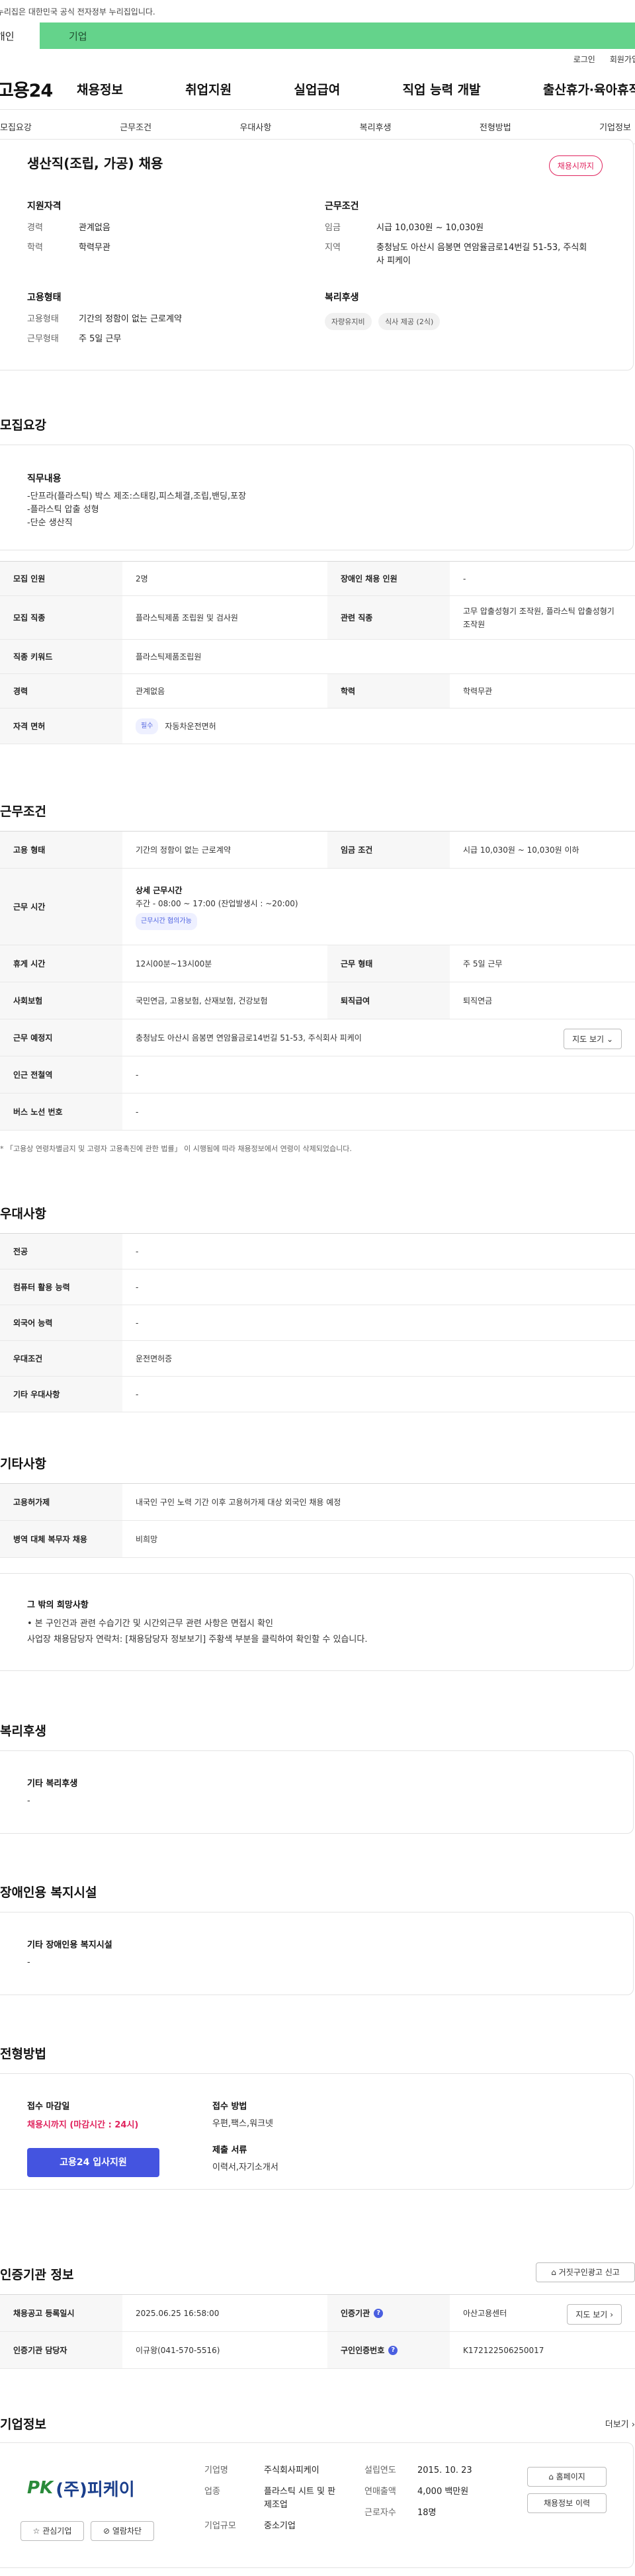  I want to click on table-row: 외국어 능력 -, so click(317, 1323).